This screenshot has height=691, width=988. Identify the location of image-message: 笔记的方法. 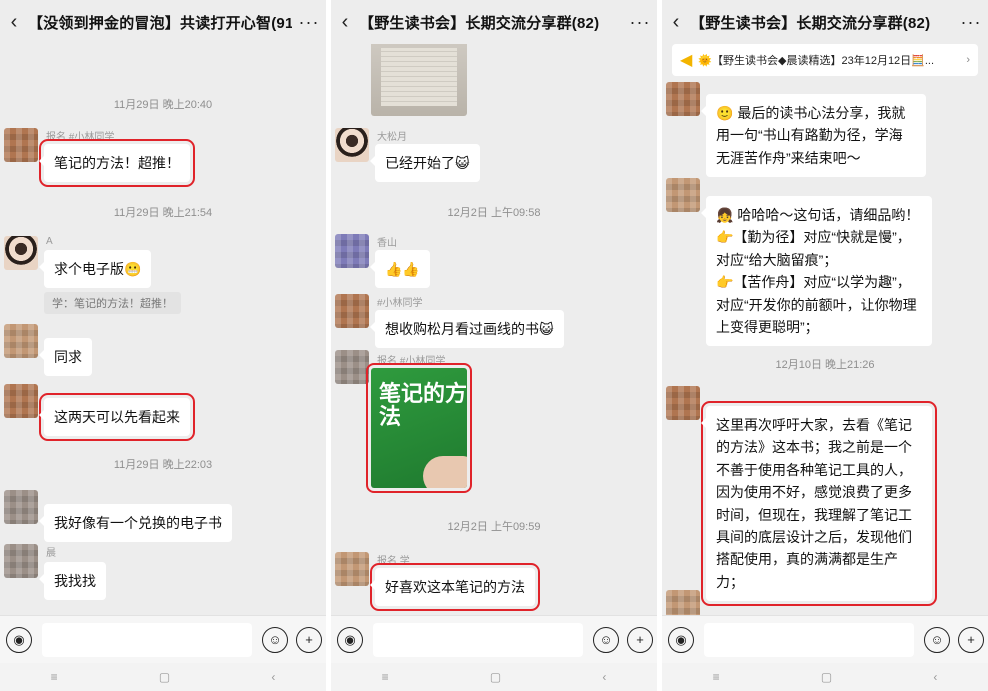
(419, 428).